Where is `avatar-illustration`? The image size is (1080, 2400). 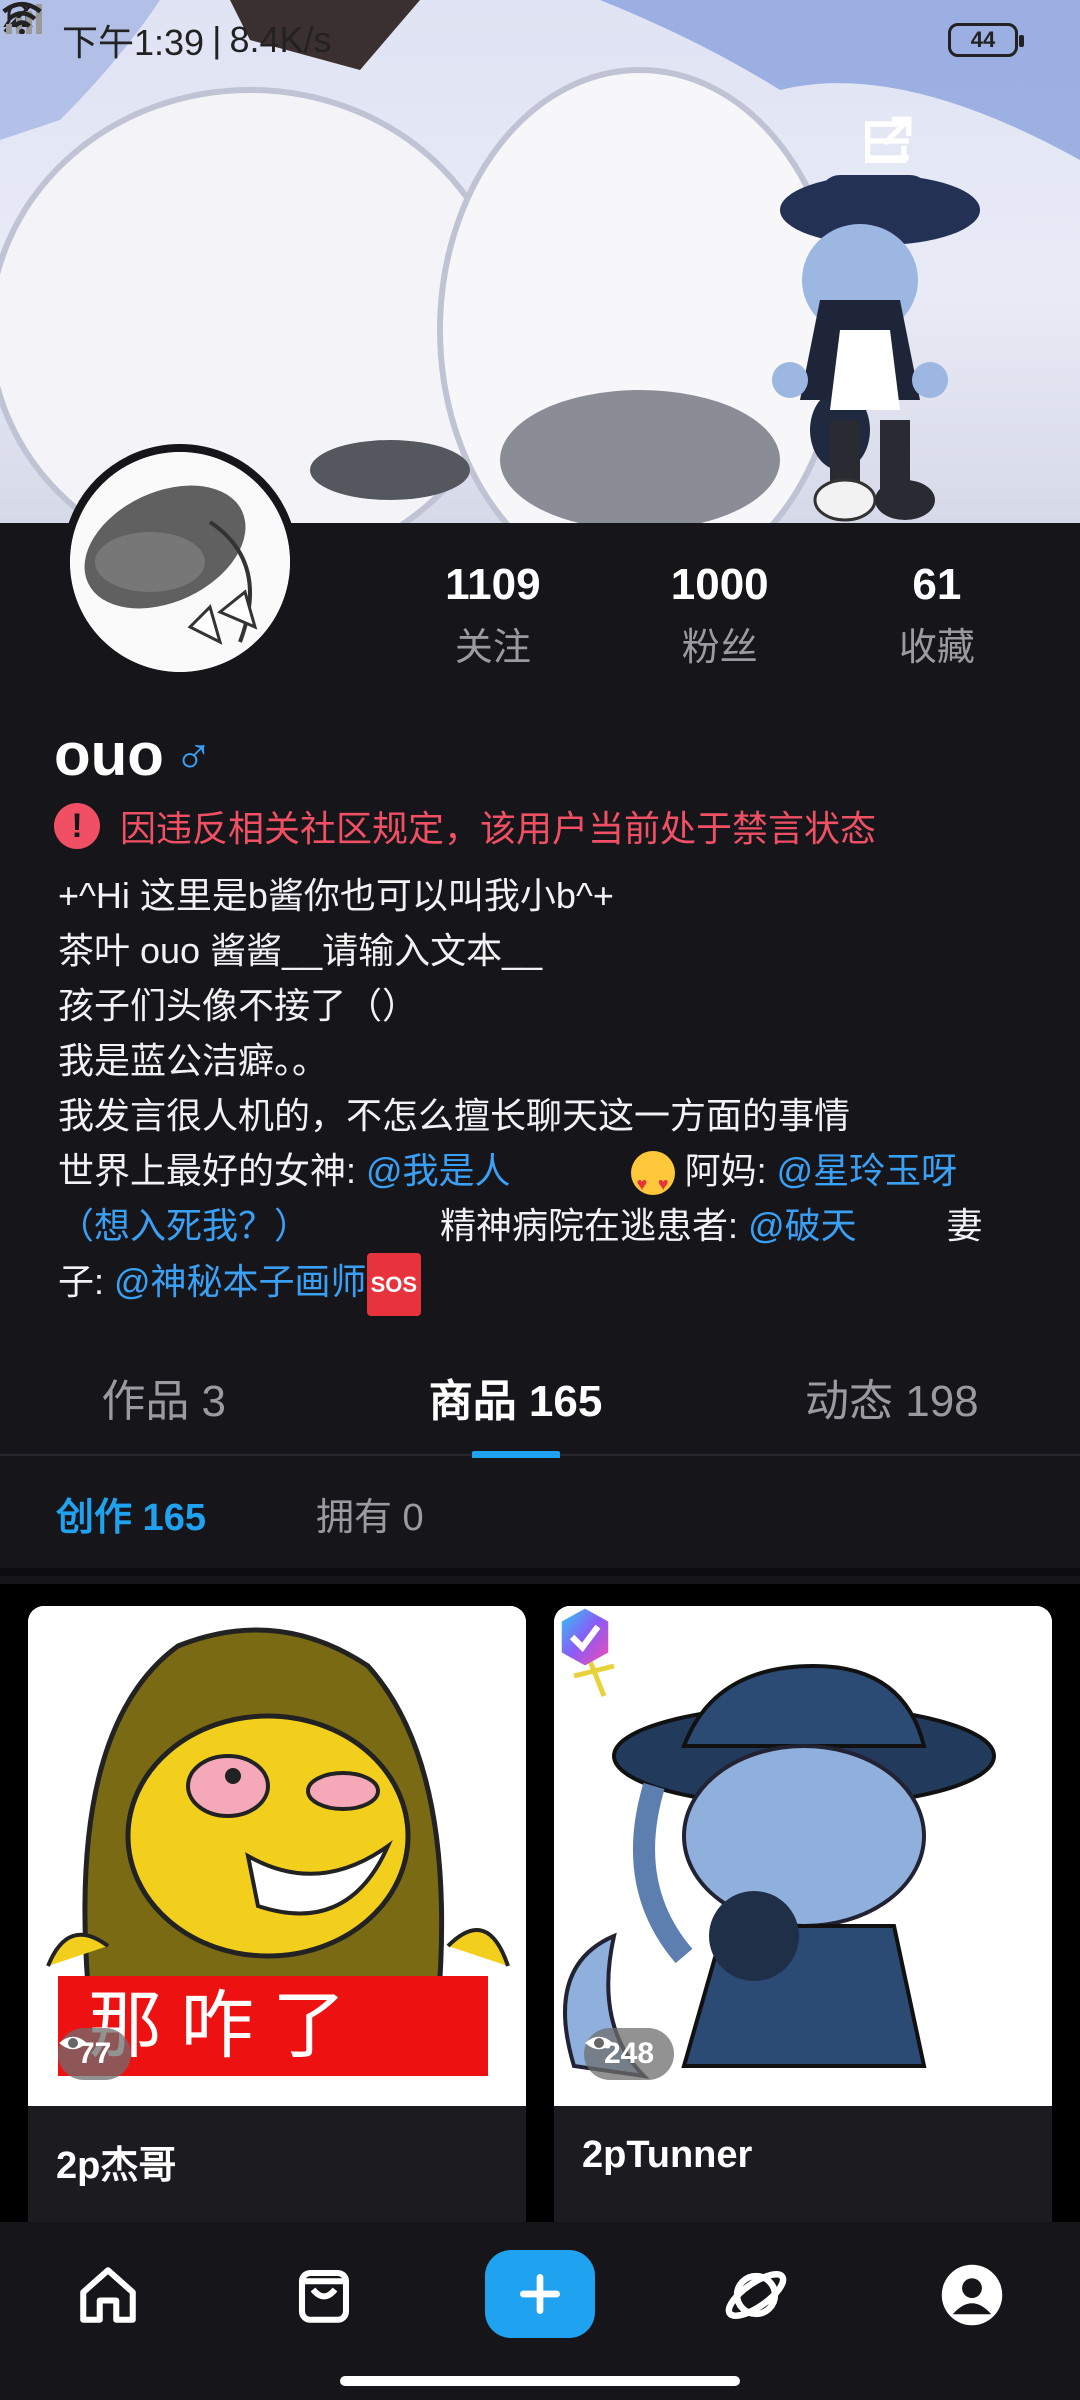 avatar-illustration is located at coordinates (180, 562).